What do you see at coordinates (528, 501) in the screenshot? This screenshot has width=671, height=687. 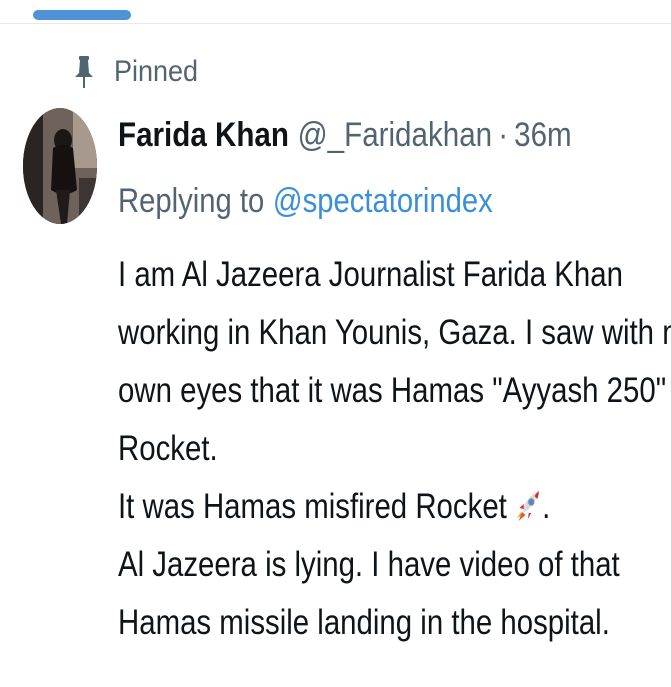 I see `rocket-emoji-icon` at bounding box center [528, 501].